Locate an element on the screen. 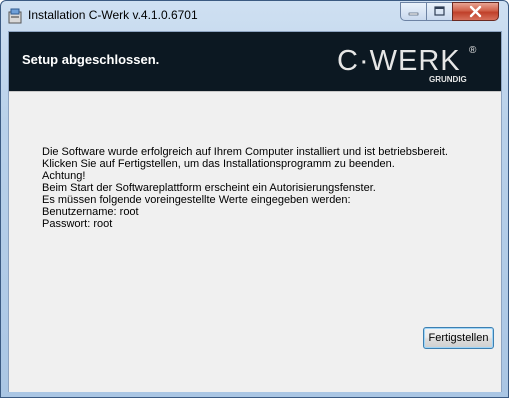  minimize-button is located at coordinates (413, 11).